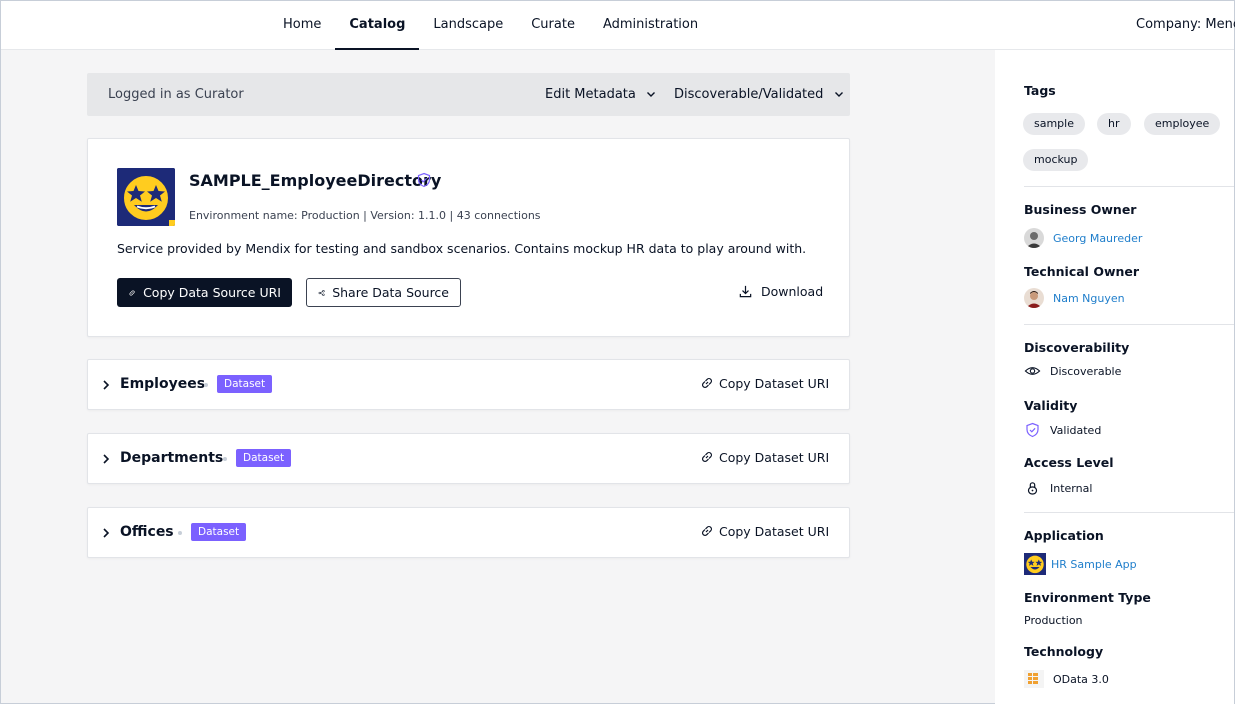 Image resolution: width=1235 pixels, height=704 pixels. I want to click on edit-metadata-label: Edit Metadata, so click(590, 94).